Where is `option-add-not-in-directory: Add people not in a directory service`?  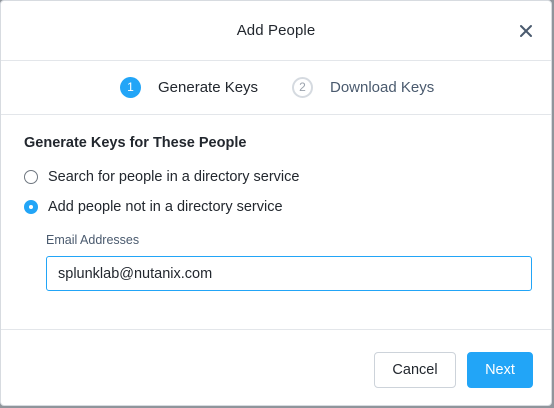 option-add-not-in-directory: Add people not in a directory service is located at coordinates (153, 207).